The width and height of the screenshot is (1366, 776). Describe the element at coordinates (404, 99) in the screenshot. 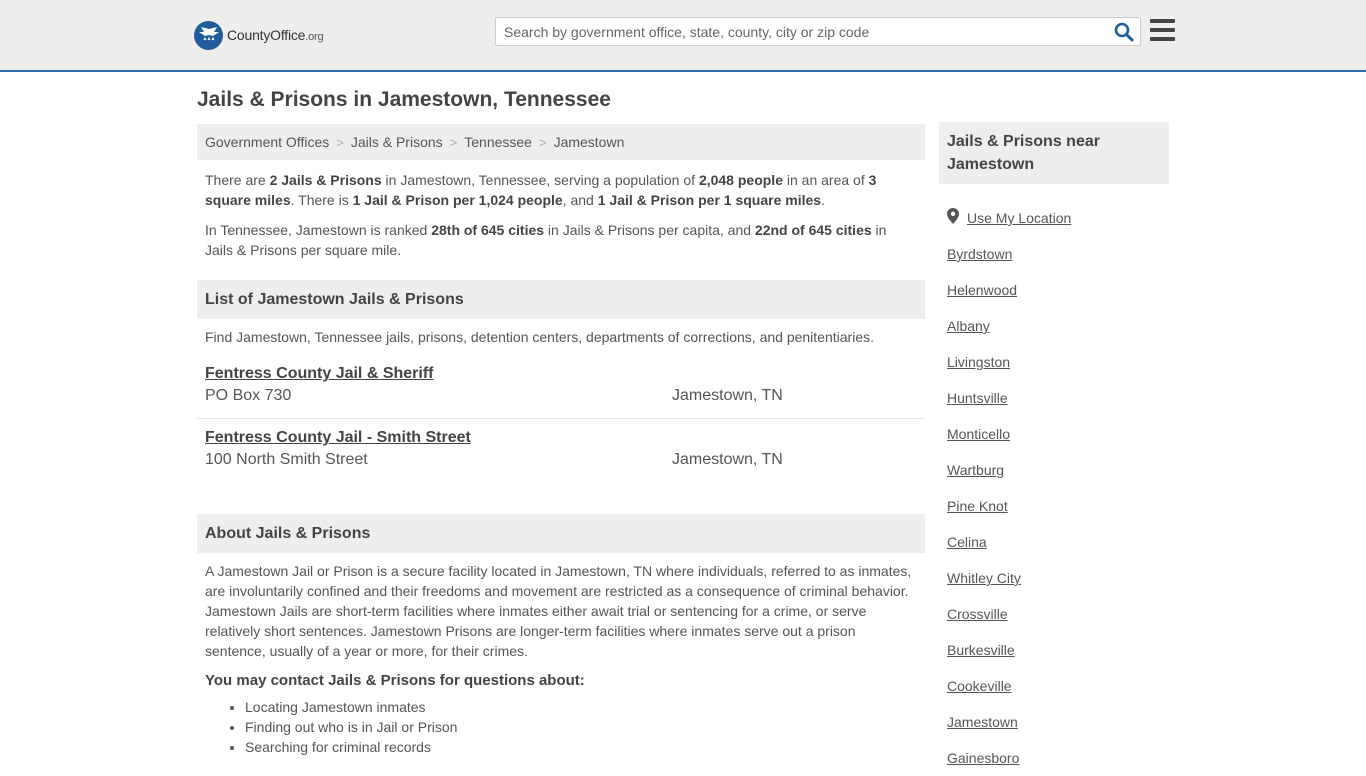

I see `page-title: Jails & Prisons in Jamestown, Tennessee` at that location.